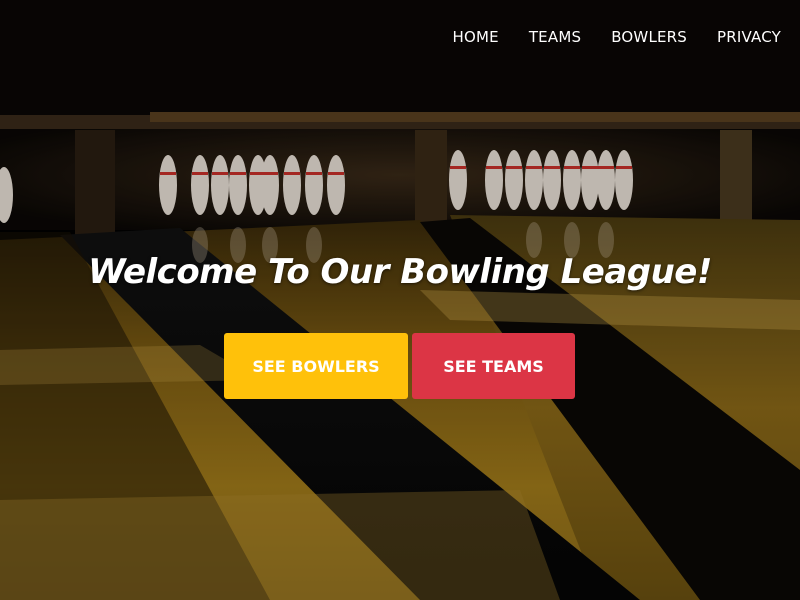 The image size is (800, 600). What do you see at coordinates (749, 37) in the screenshot?
I see `nav-link-privacy: PRIVACY` at bounding box center [749, 37].